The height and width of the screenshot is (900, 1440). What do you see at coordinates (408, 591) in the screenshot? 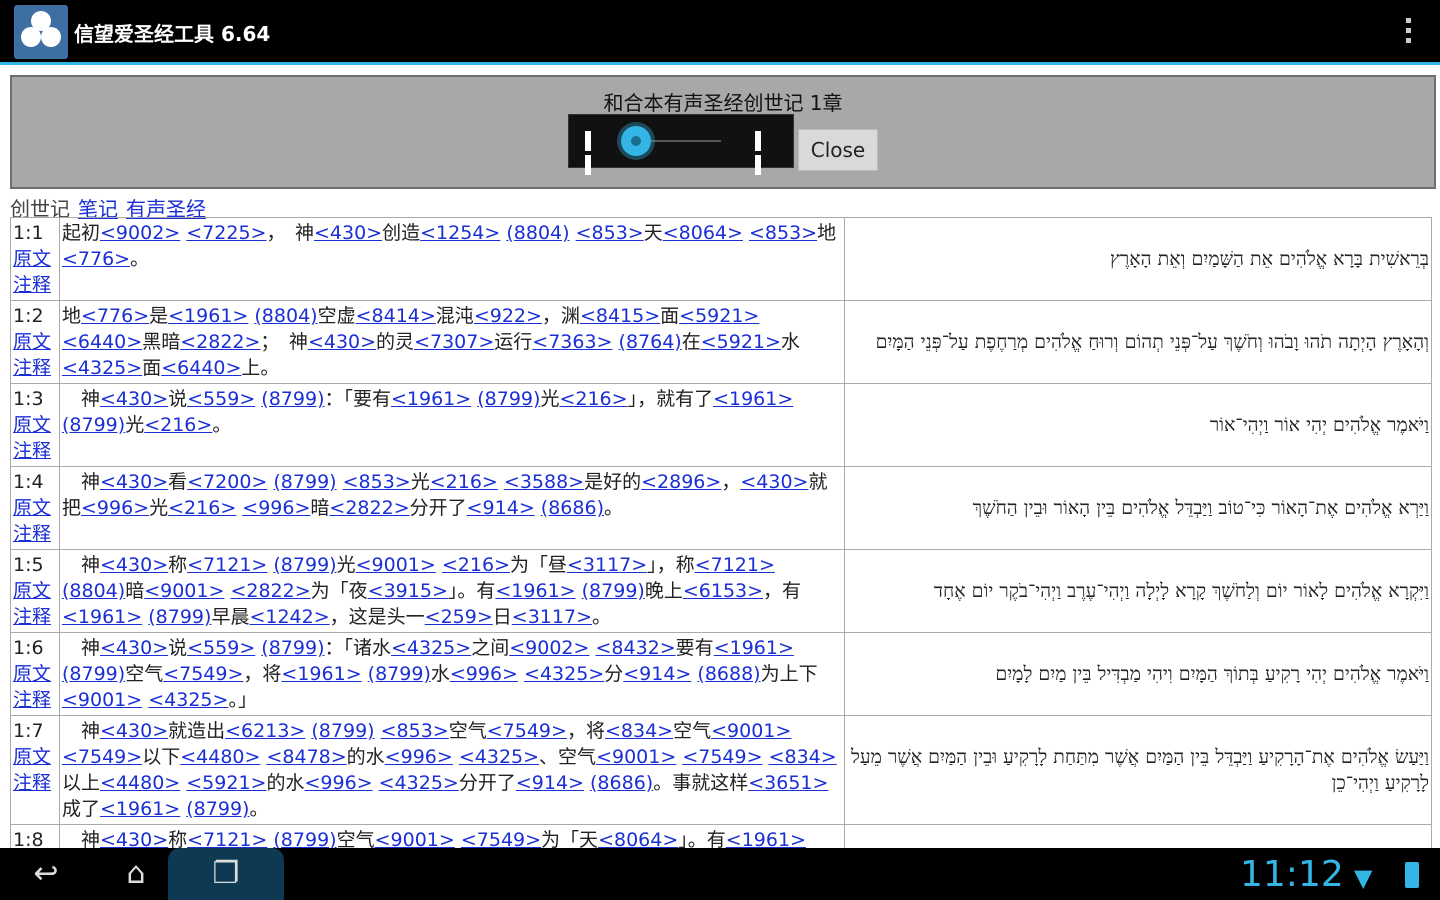
I see `strongs-link: <3915>` at bounding box center [408, 591].